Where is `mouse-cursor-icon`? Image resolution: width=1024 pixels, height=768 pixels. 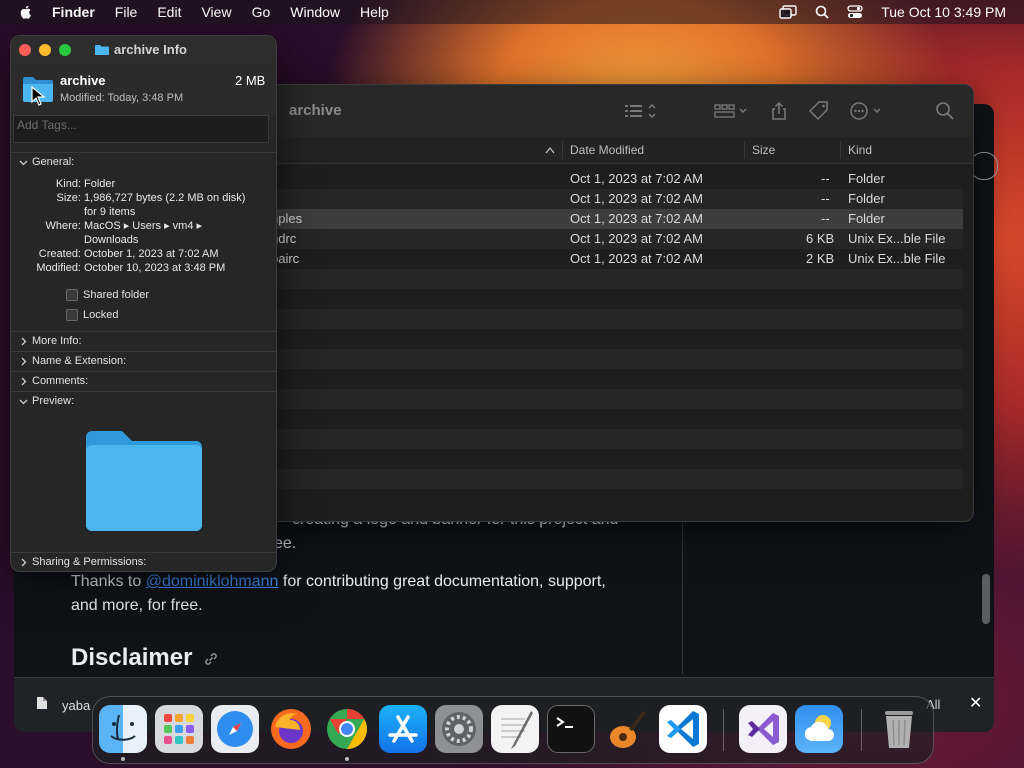
mouse-cursor-icon is located at coordinates (38, 96).